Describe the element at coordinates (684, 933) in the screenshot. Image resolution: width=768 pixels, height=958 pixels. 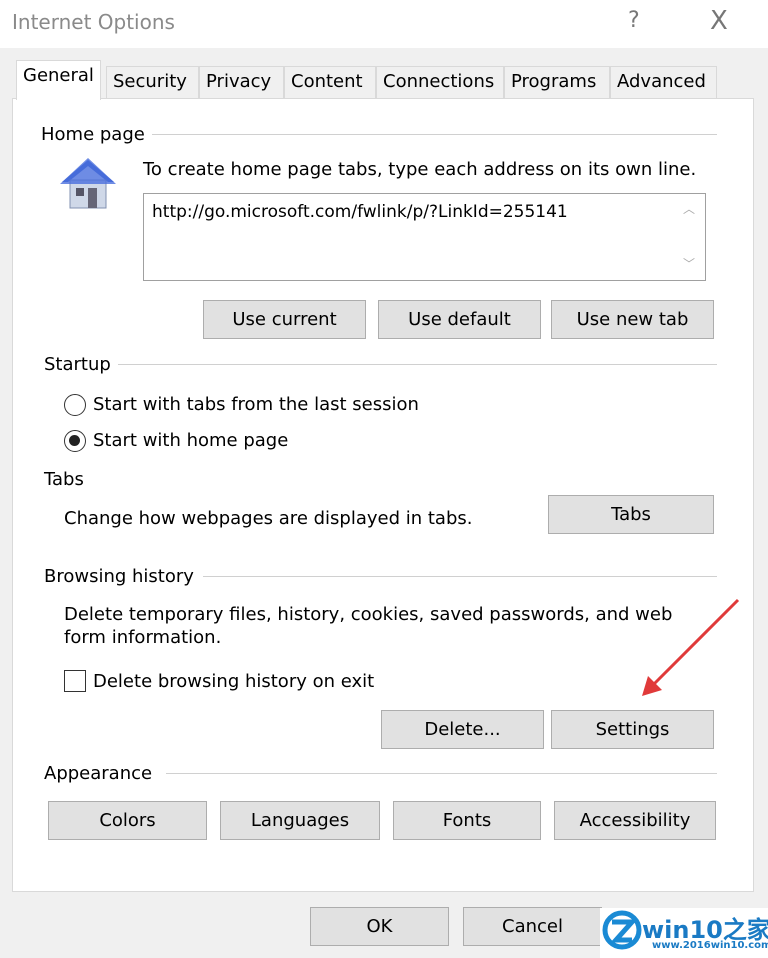
I see `watermark-logo: win10之家 www.2016win10.com` at that location.